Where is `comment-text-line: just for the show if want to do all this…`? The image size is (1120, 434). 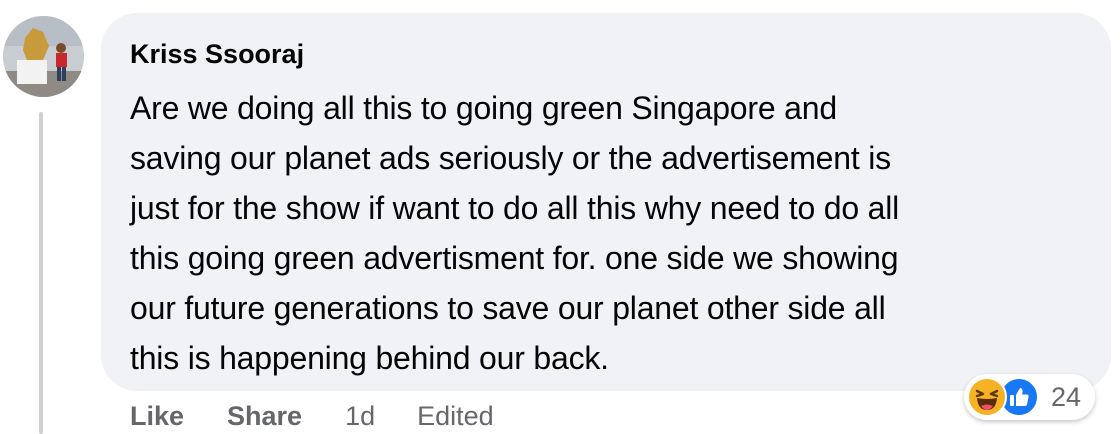 comment-text-line: just for the show if want to do all this… is located at coordinates (515, 208).